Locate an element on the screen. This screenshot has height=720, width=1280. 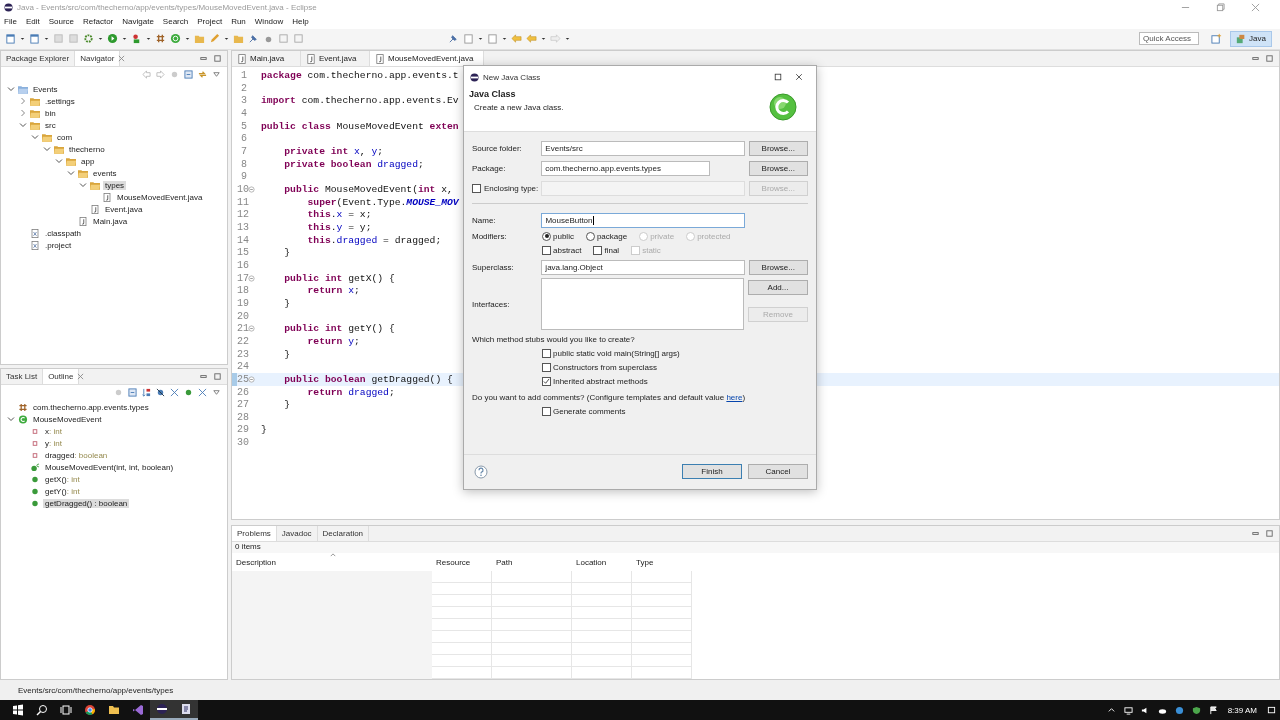
menu-item: Refactor is located at coordinates (98, 22).